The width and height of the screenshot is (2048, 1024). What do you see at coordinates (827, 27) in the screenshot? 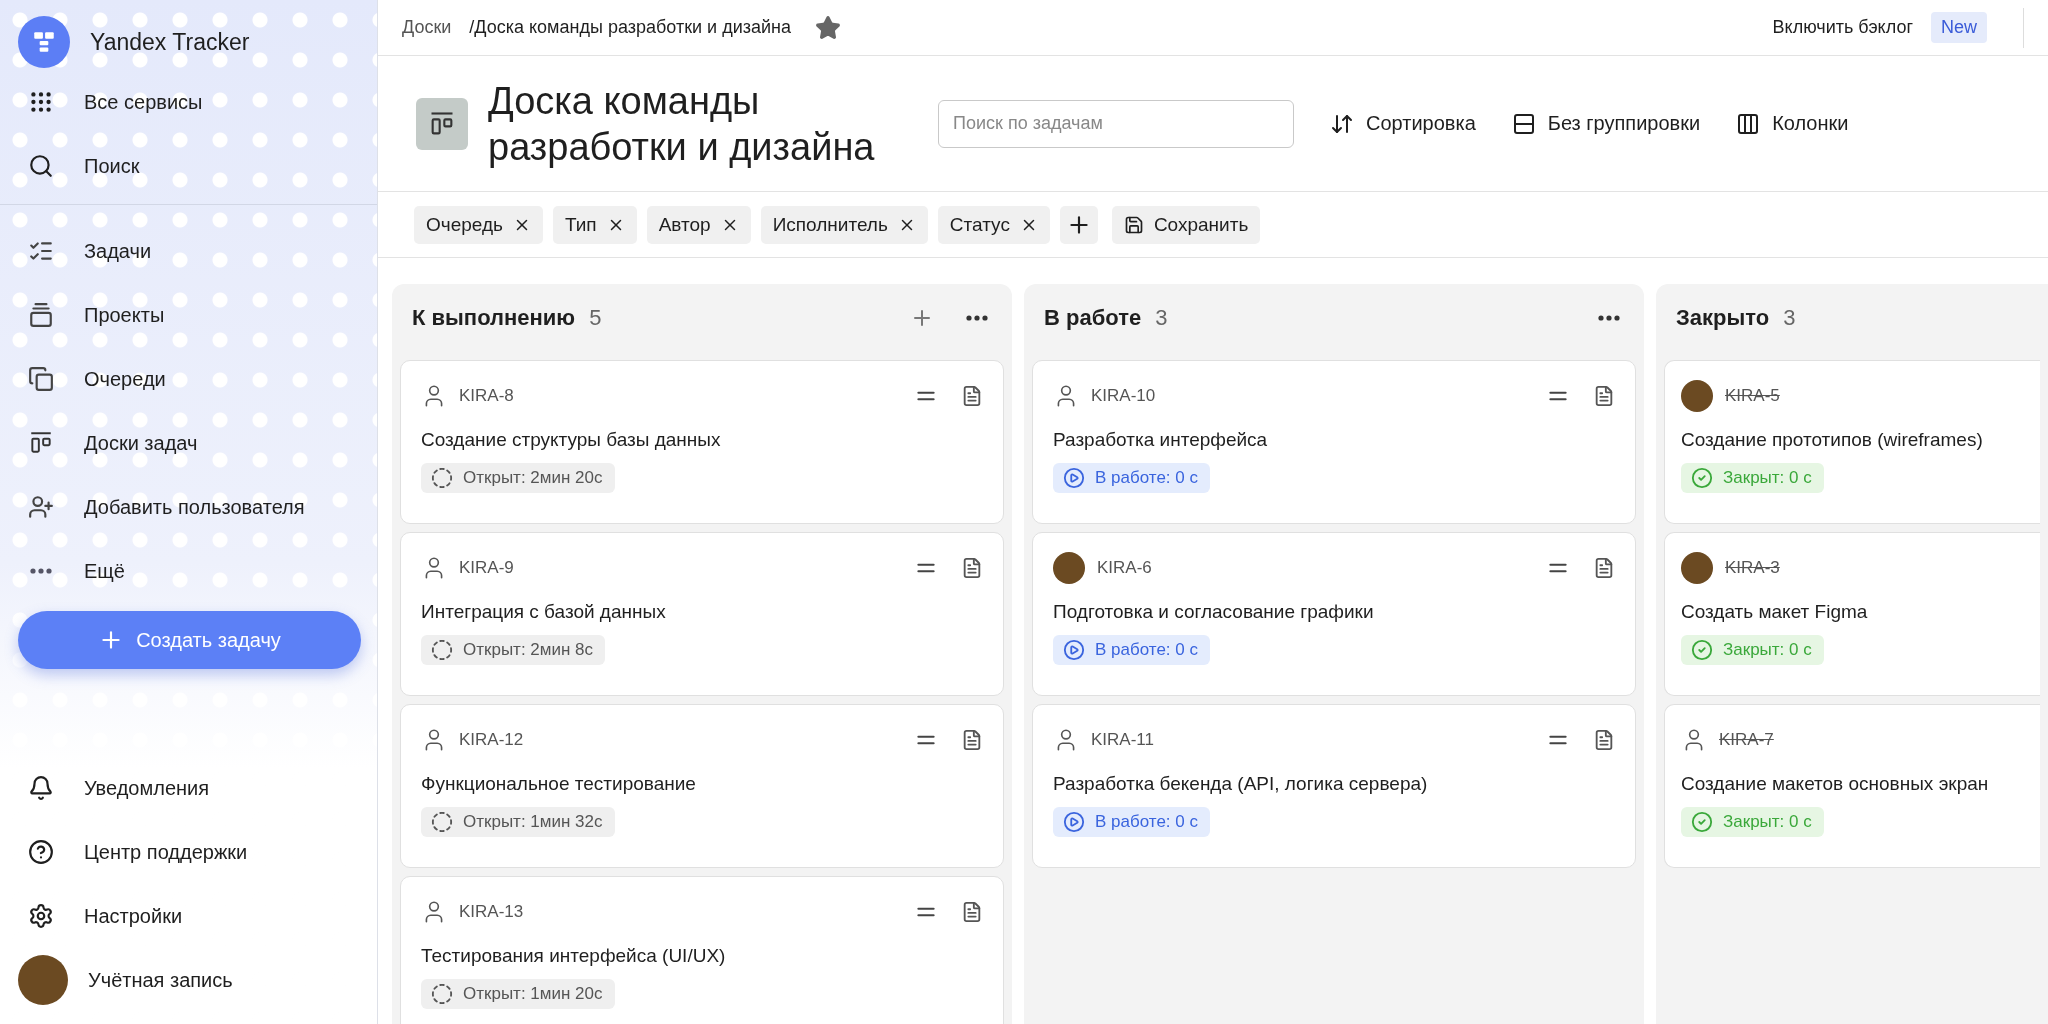
I see `star-icon` at bounding box center [827, 27].